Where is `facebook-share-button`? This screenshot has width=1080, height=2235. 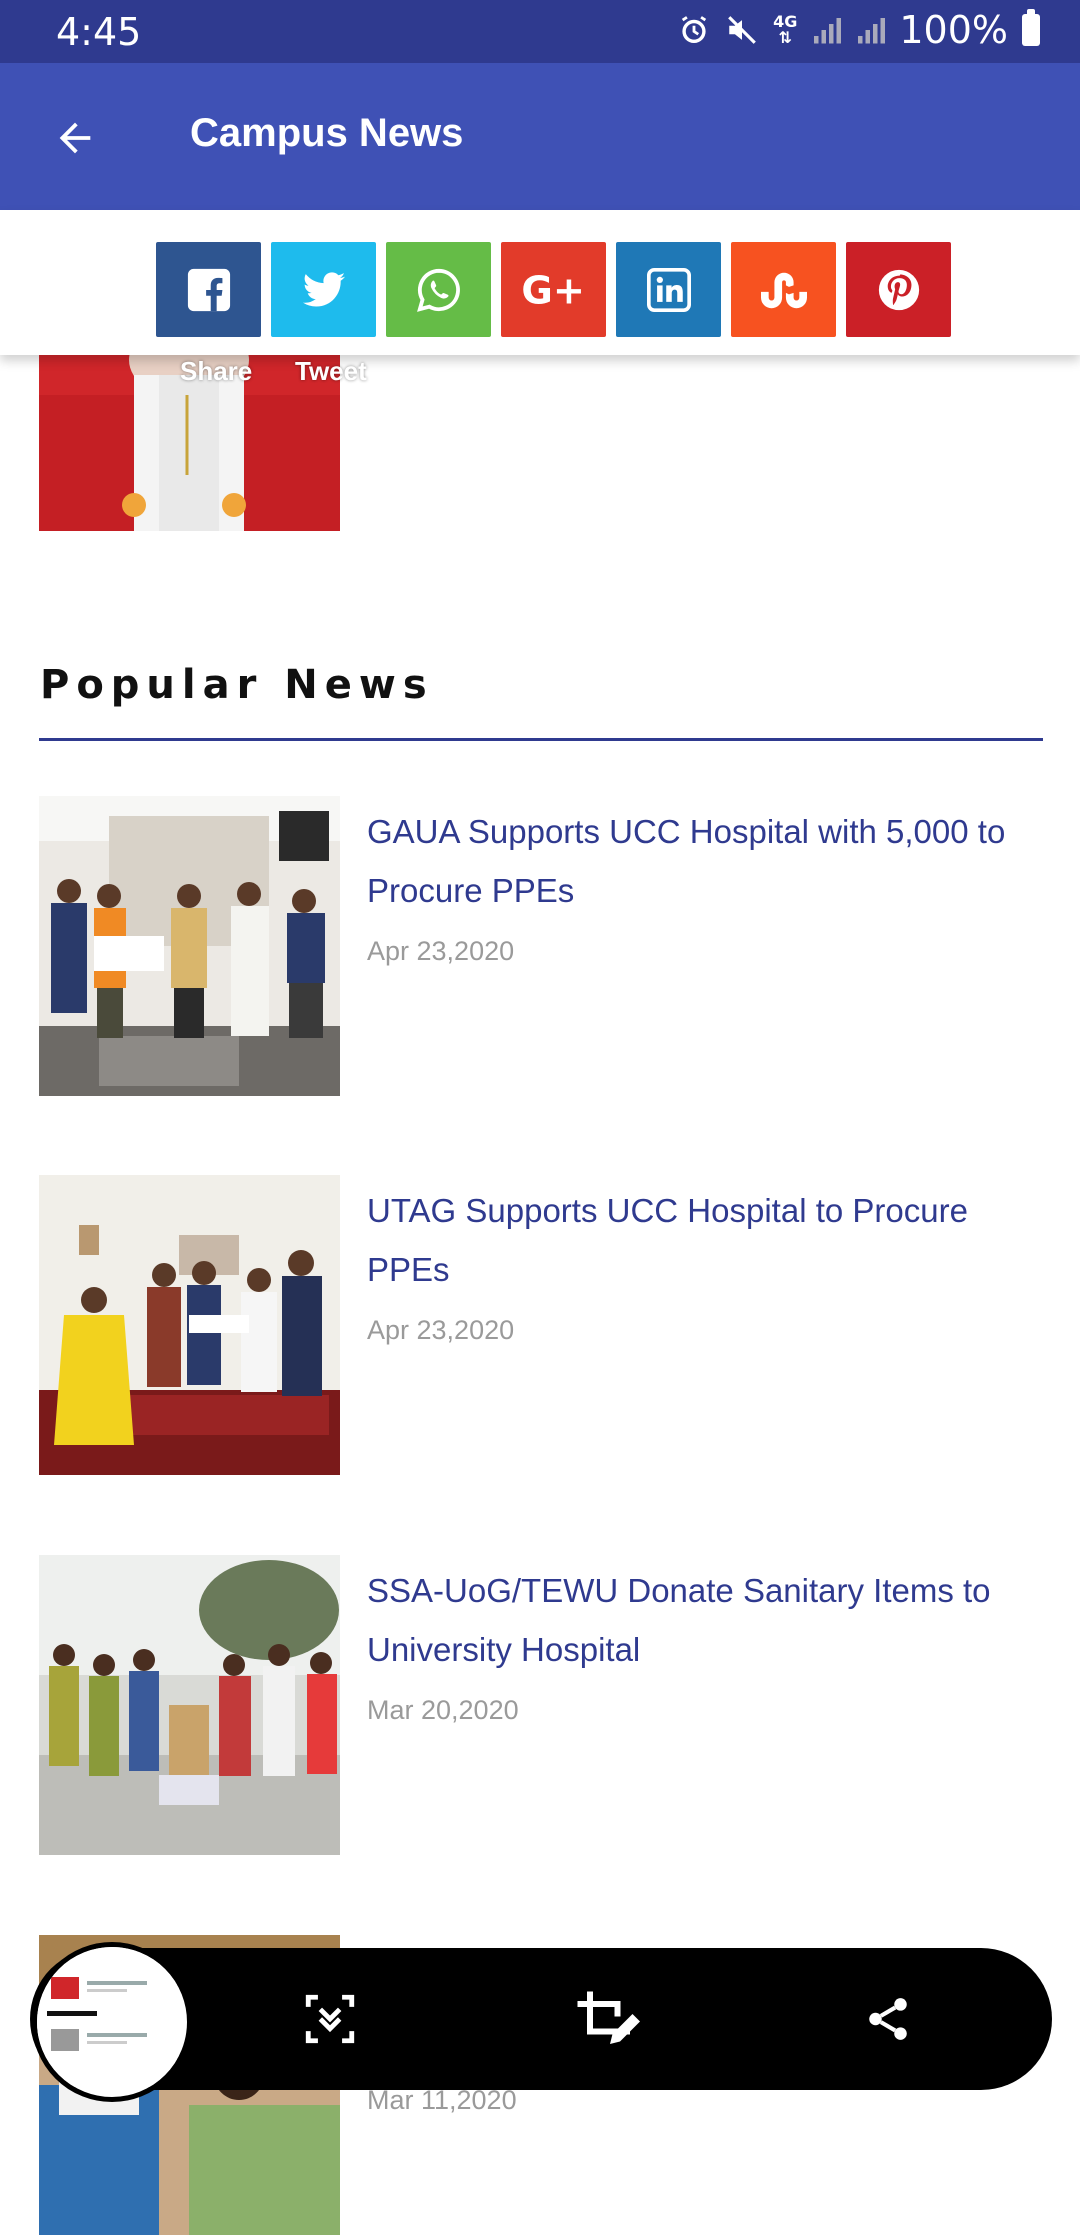
facebook-share-button is located at coordinates (208, 289).